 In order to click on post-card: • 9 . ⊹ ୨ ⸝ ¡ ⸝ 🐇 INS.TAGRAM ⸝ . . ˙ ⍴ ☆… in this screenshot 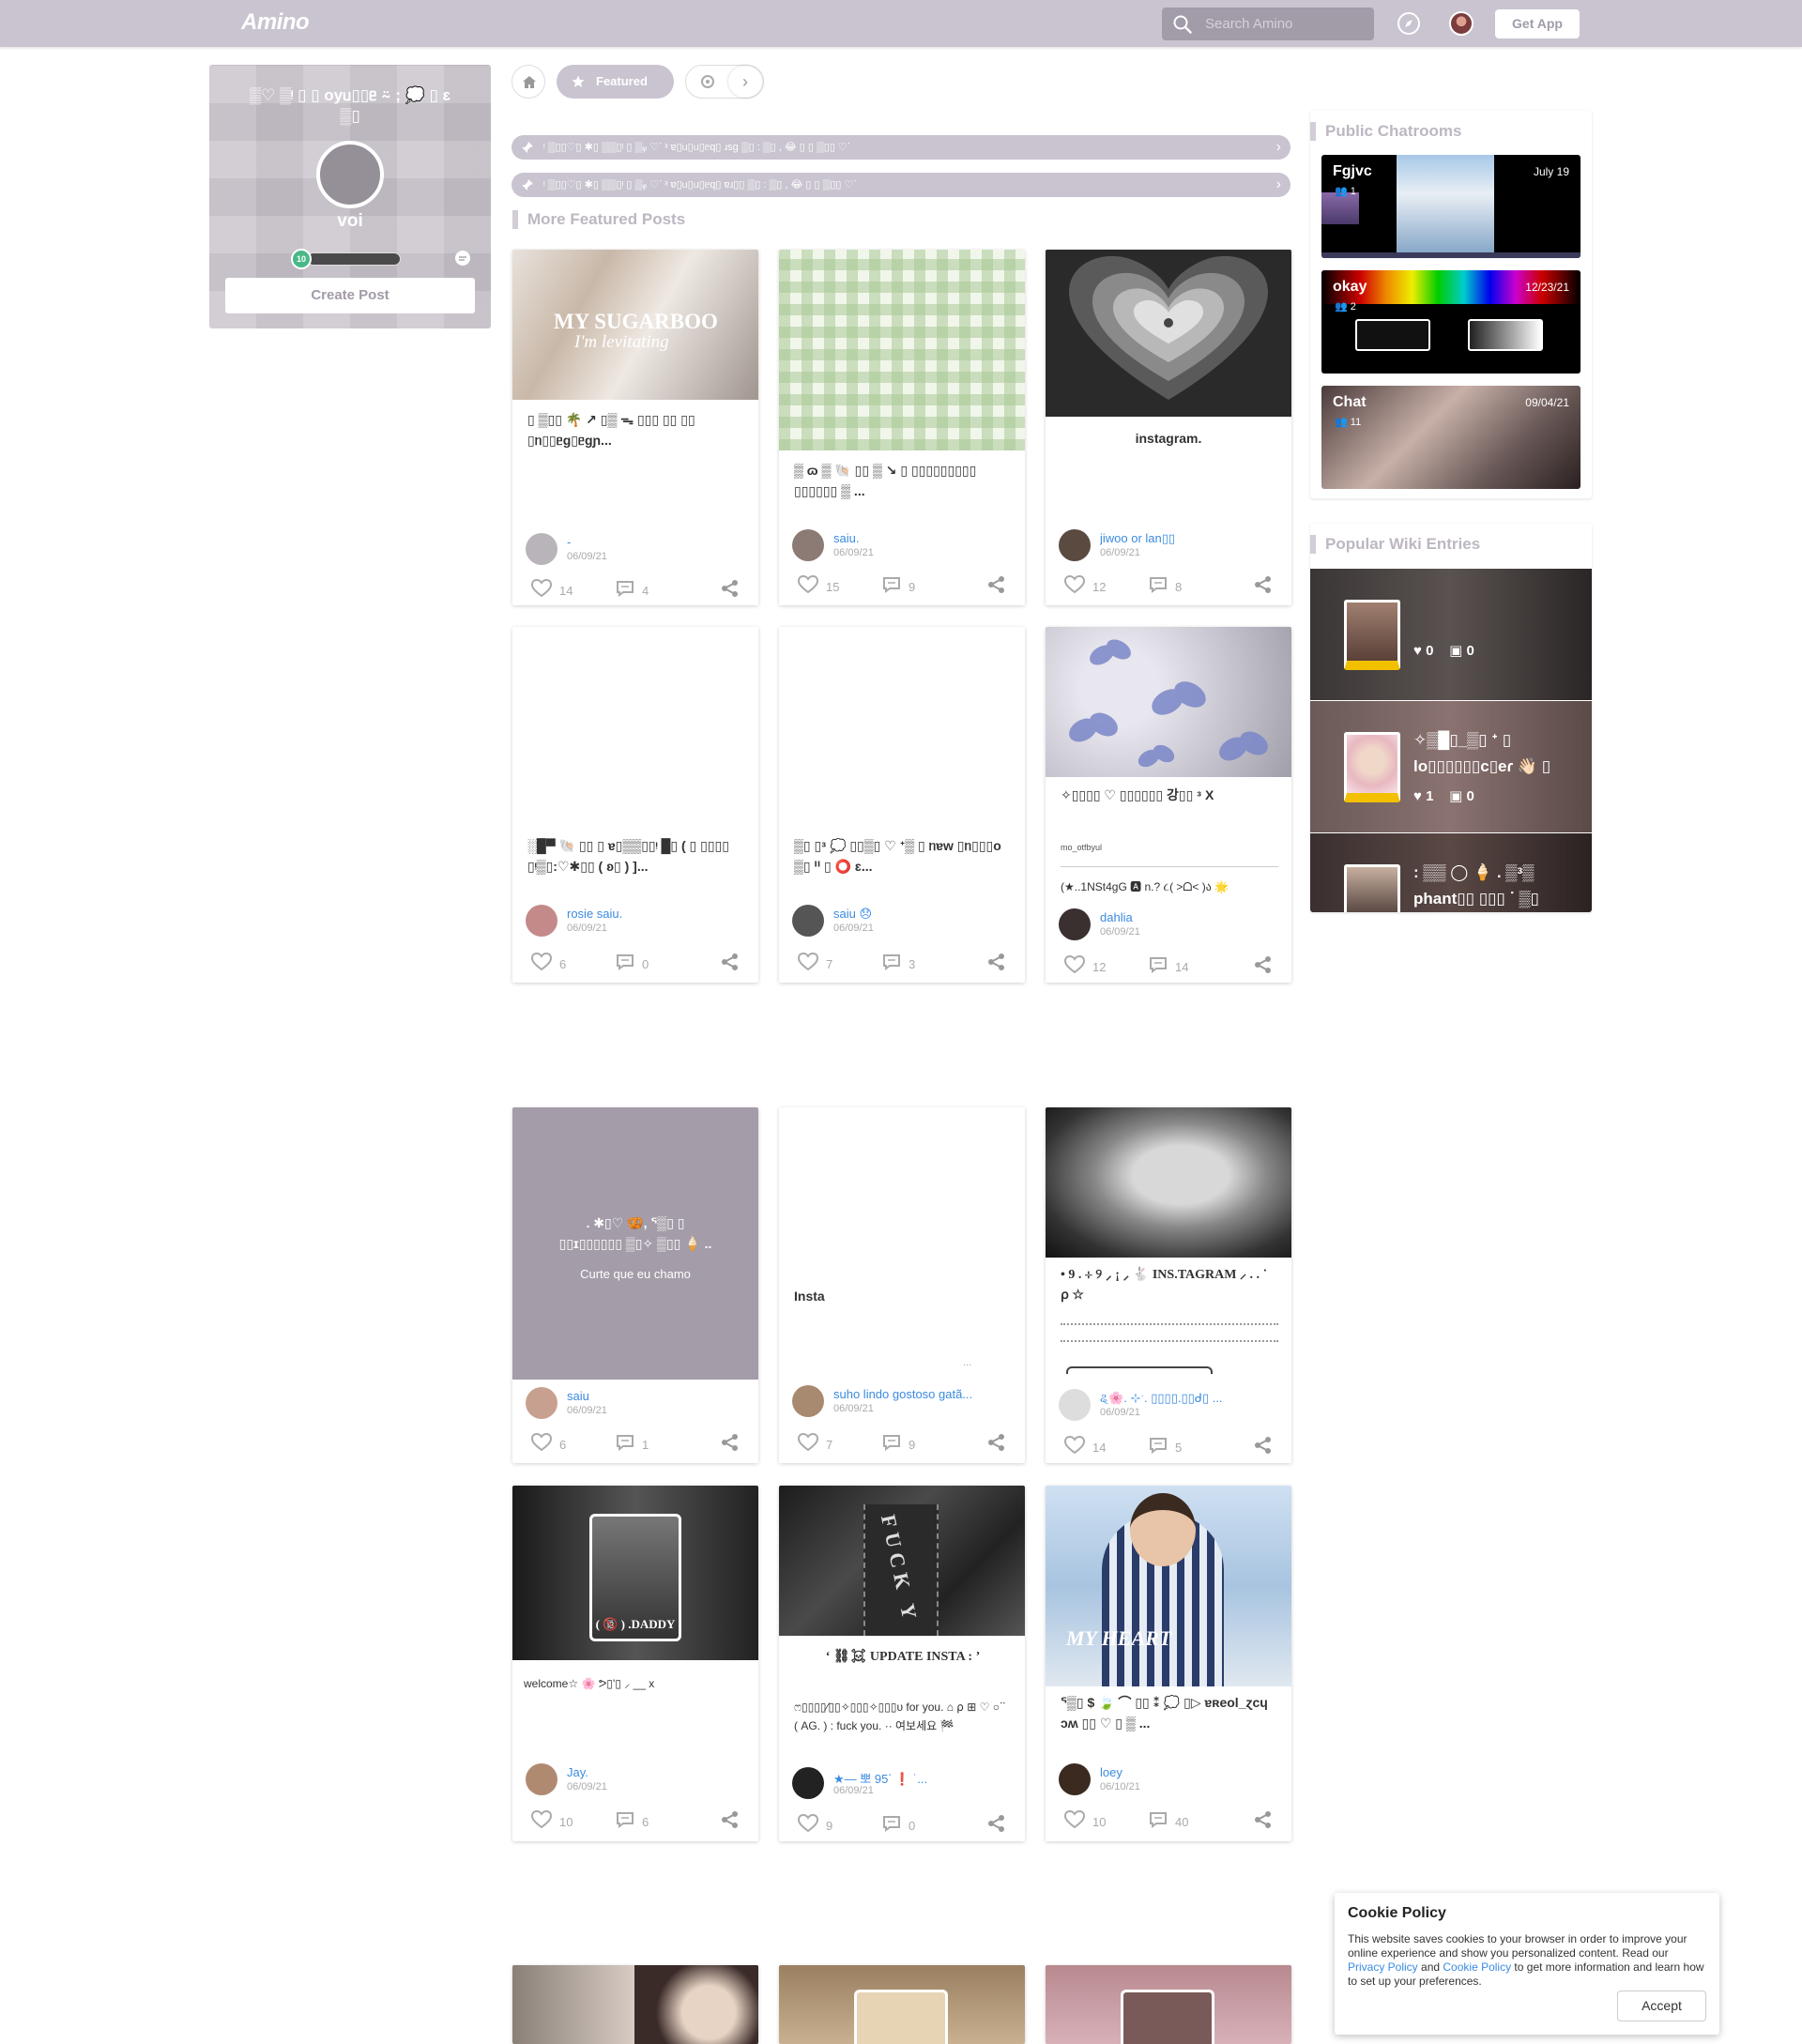, I will do `click(1169, 1285)`.